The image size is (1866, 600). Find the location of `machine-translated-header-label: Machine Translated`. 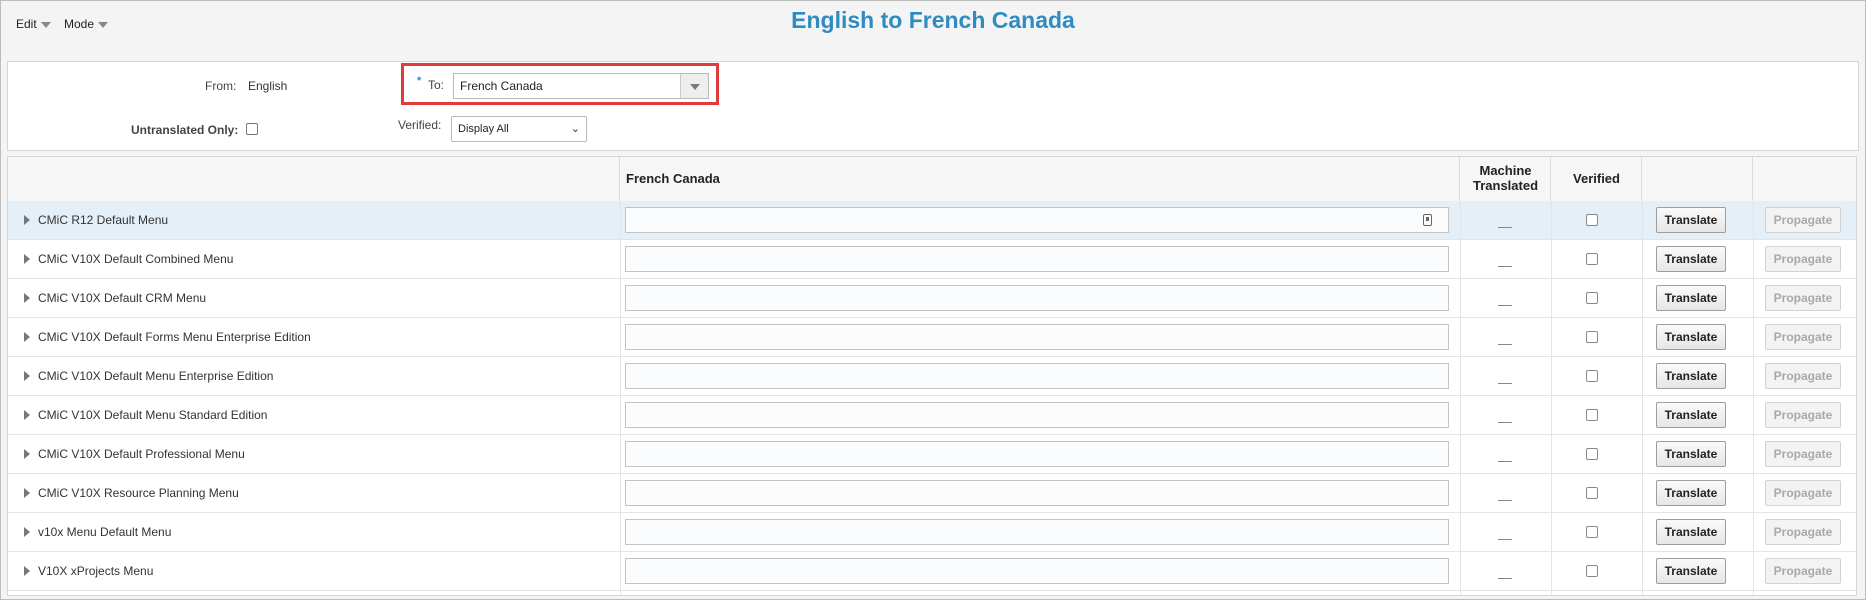

machine-translated-header-label: Machine Translated is located at coordinates (1505, 178).